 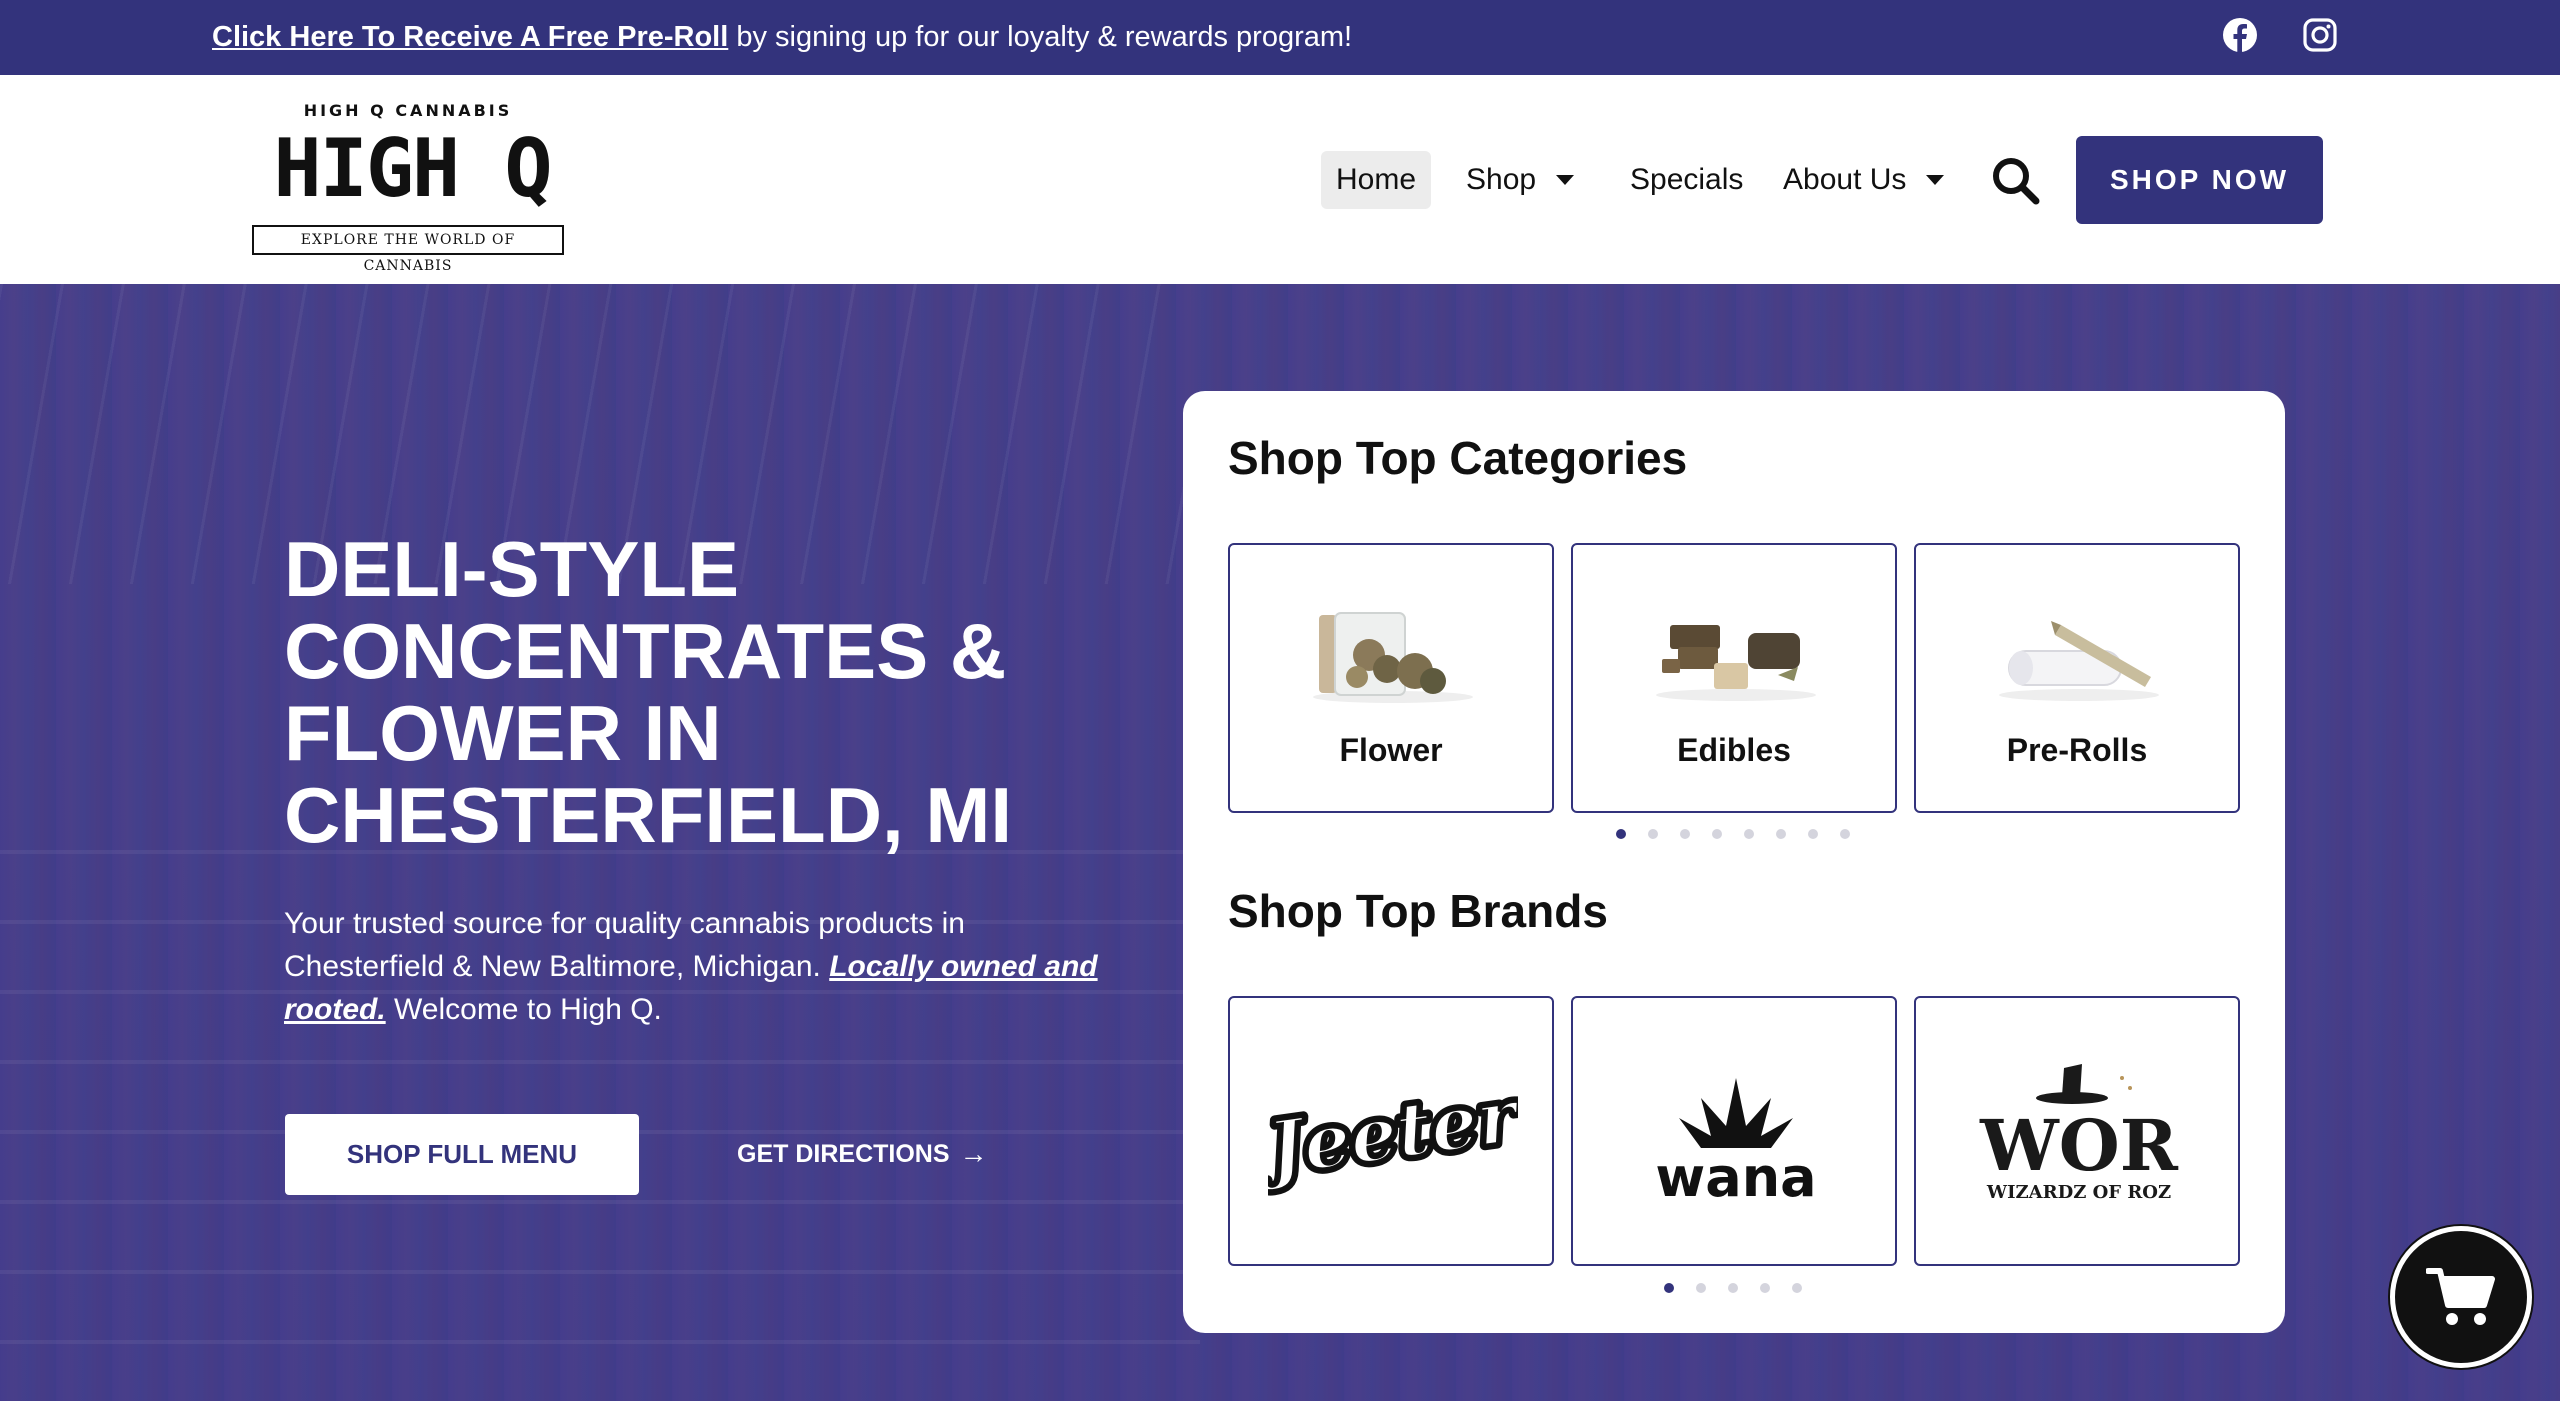 I want to click on nav-specials: Specials, so click(x=1686, y=180).